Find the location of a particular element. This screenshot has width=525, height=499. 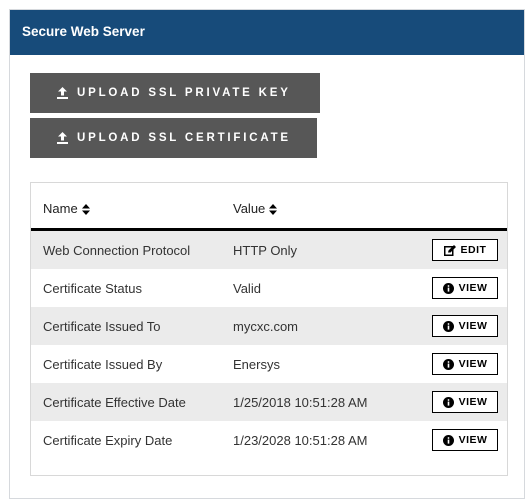

upload-ssl-certificate-button: UPLOAD SSL CERTIFICATE is located at coordinates (173, 138).